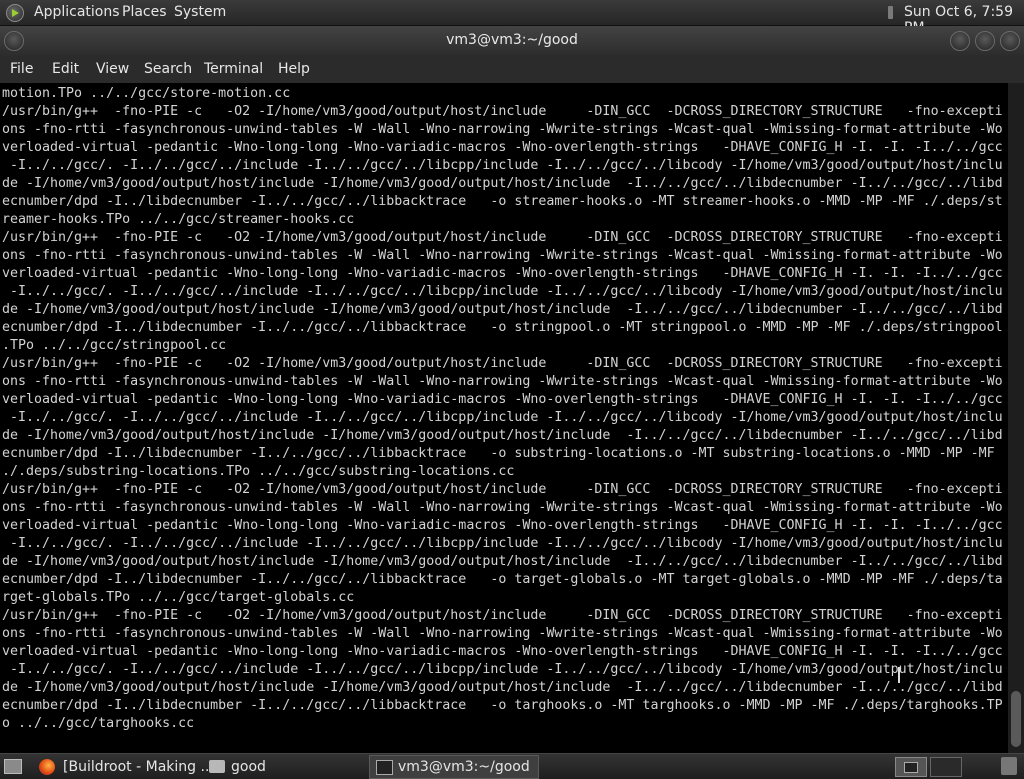  What do you see at coordinates (65, 69) in the screenshot?
I see `menu-edit: Edit` at bounding box center [65, 69].